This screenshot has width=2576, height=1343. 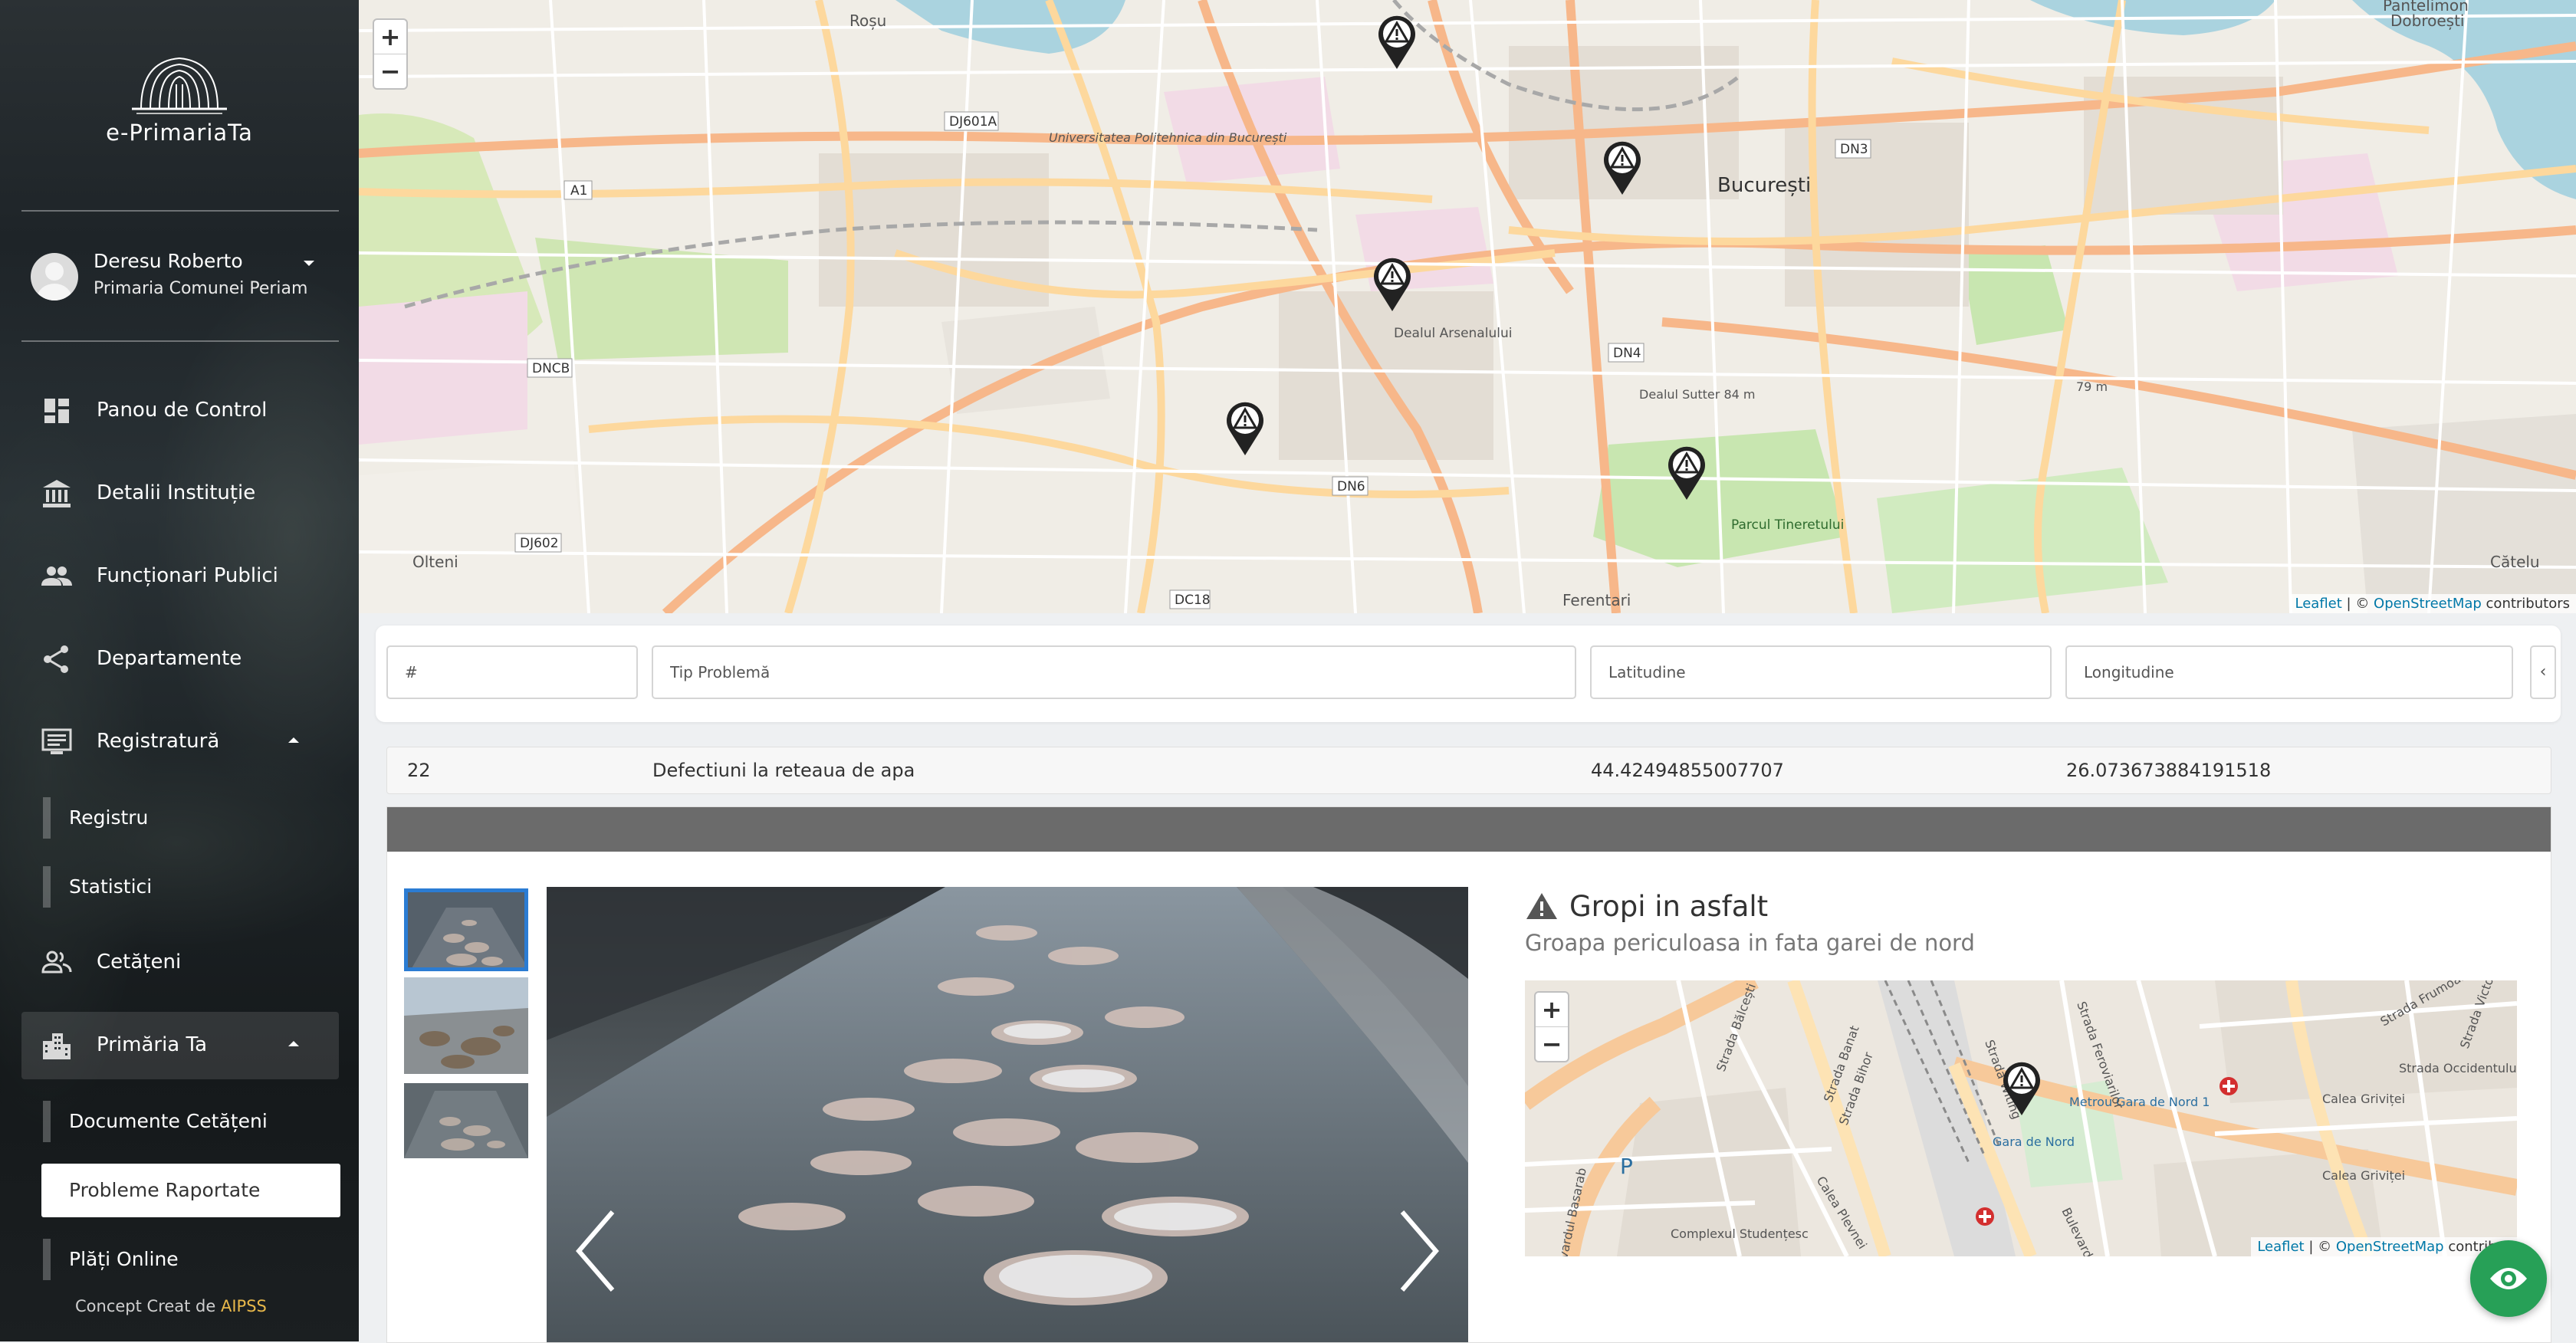 What do you see at coordinates (1740, 1233) in the screenshot?
I see `minimap-label: Complexul Studențesc` at bounding box center [1740, 1233].